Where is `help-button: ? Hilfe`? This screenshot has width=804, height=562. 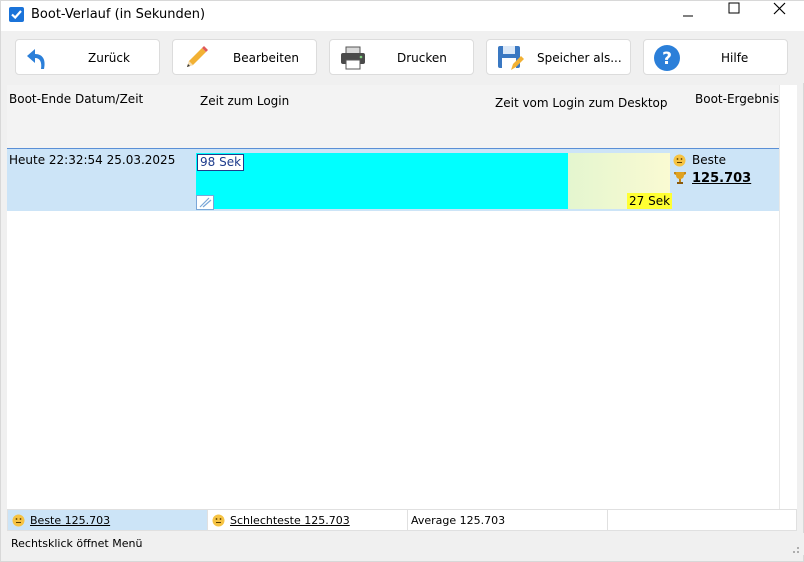
help-button: ? Hilfe is located at coordinates (715, 57).